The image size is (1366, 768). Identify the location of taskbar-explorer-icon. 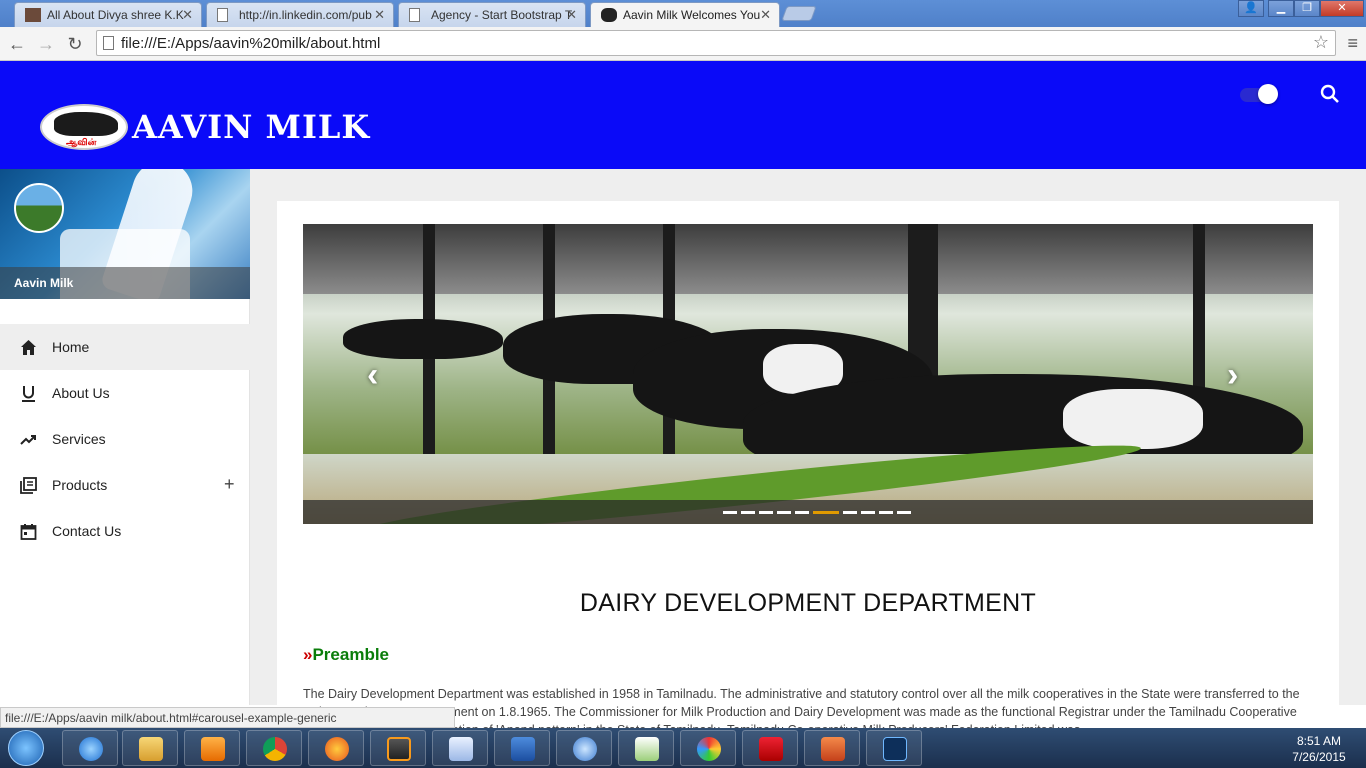
(150, 748).